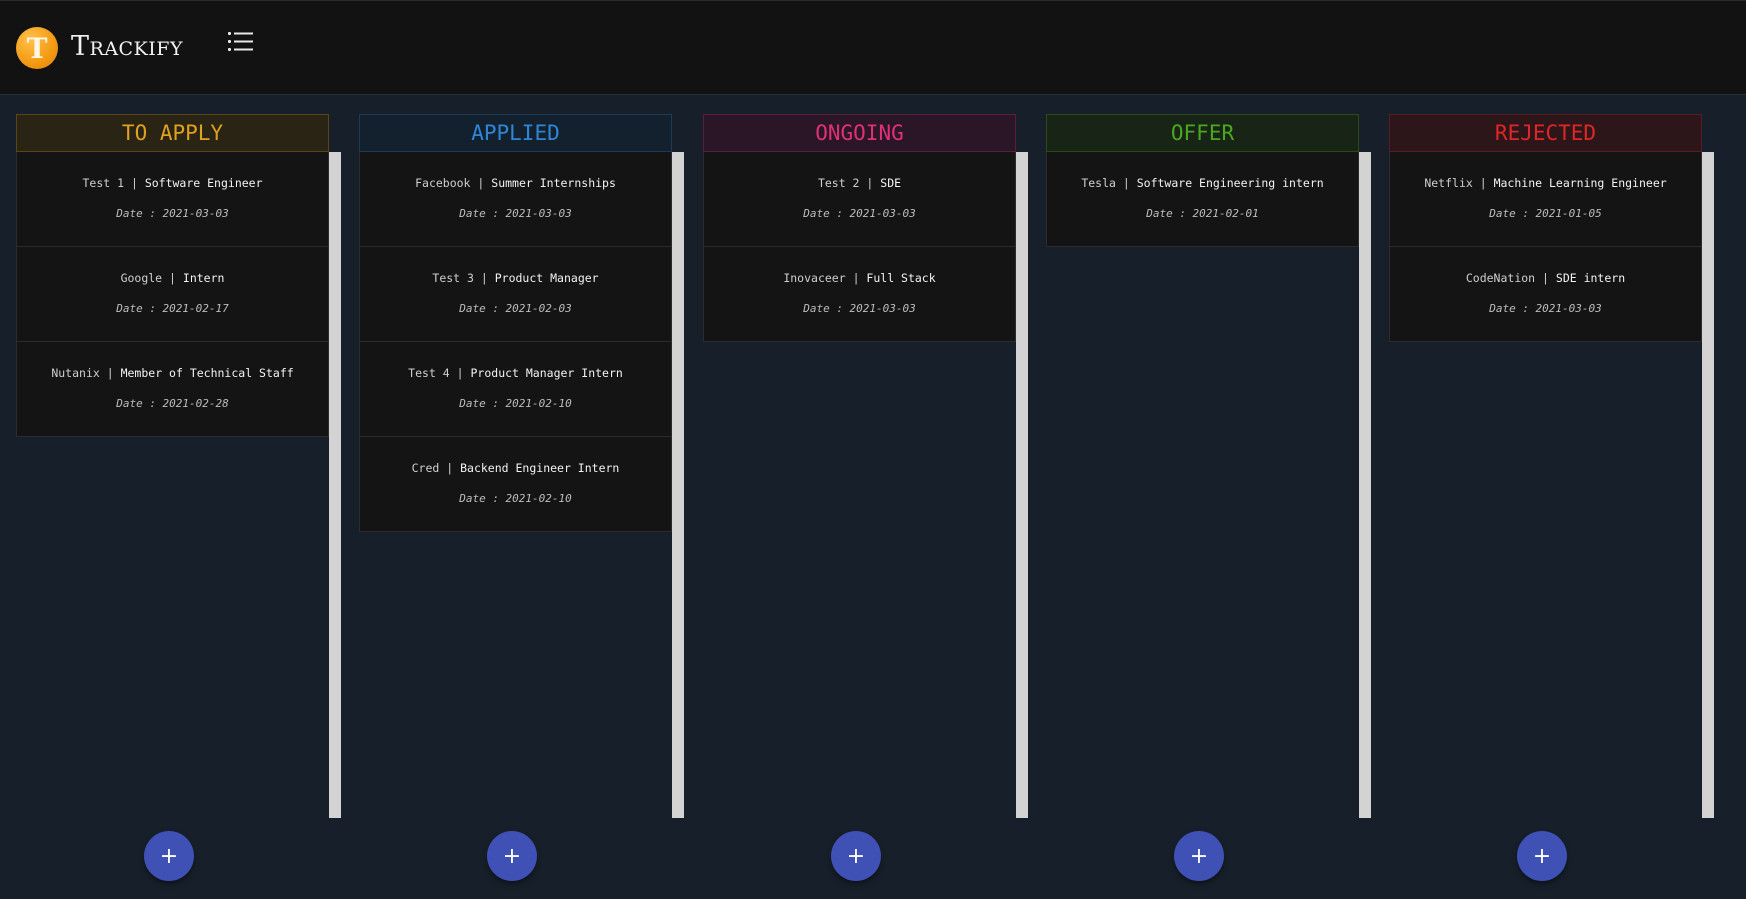  I want to click on job-role: Machine Learning Engineer, so click(1580, 183).